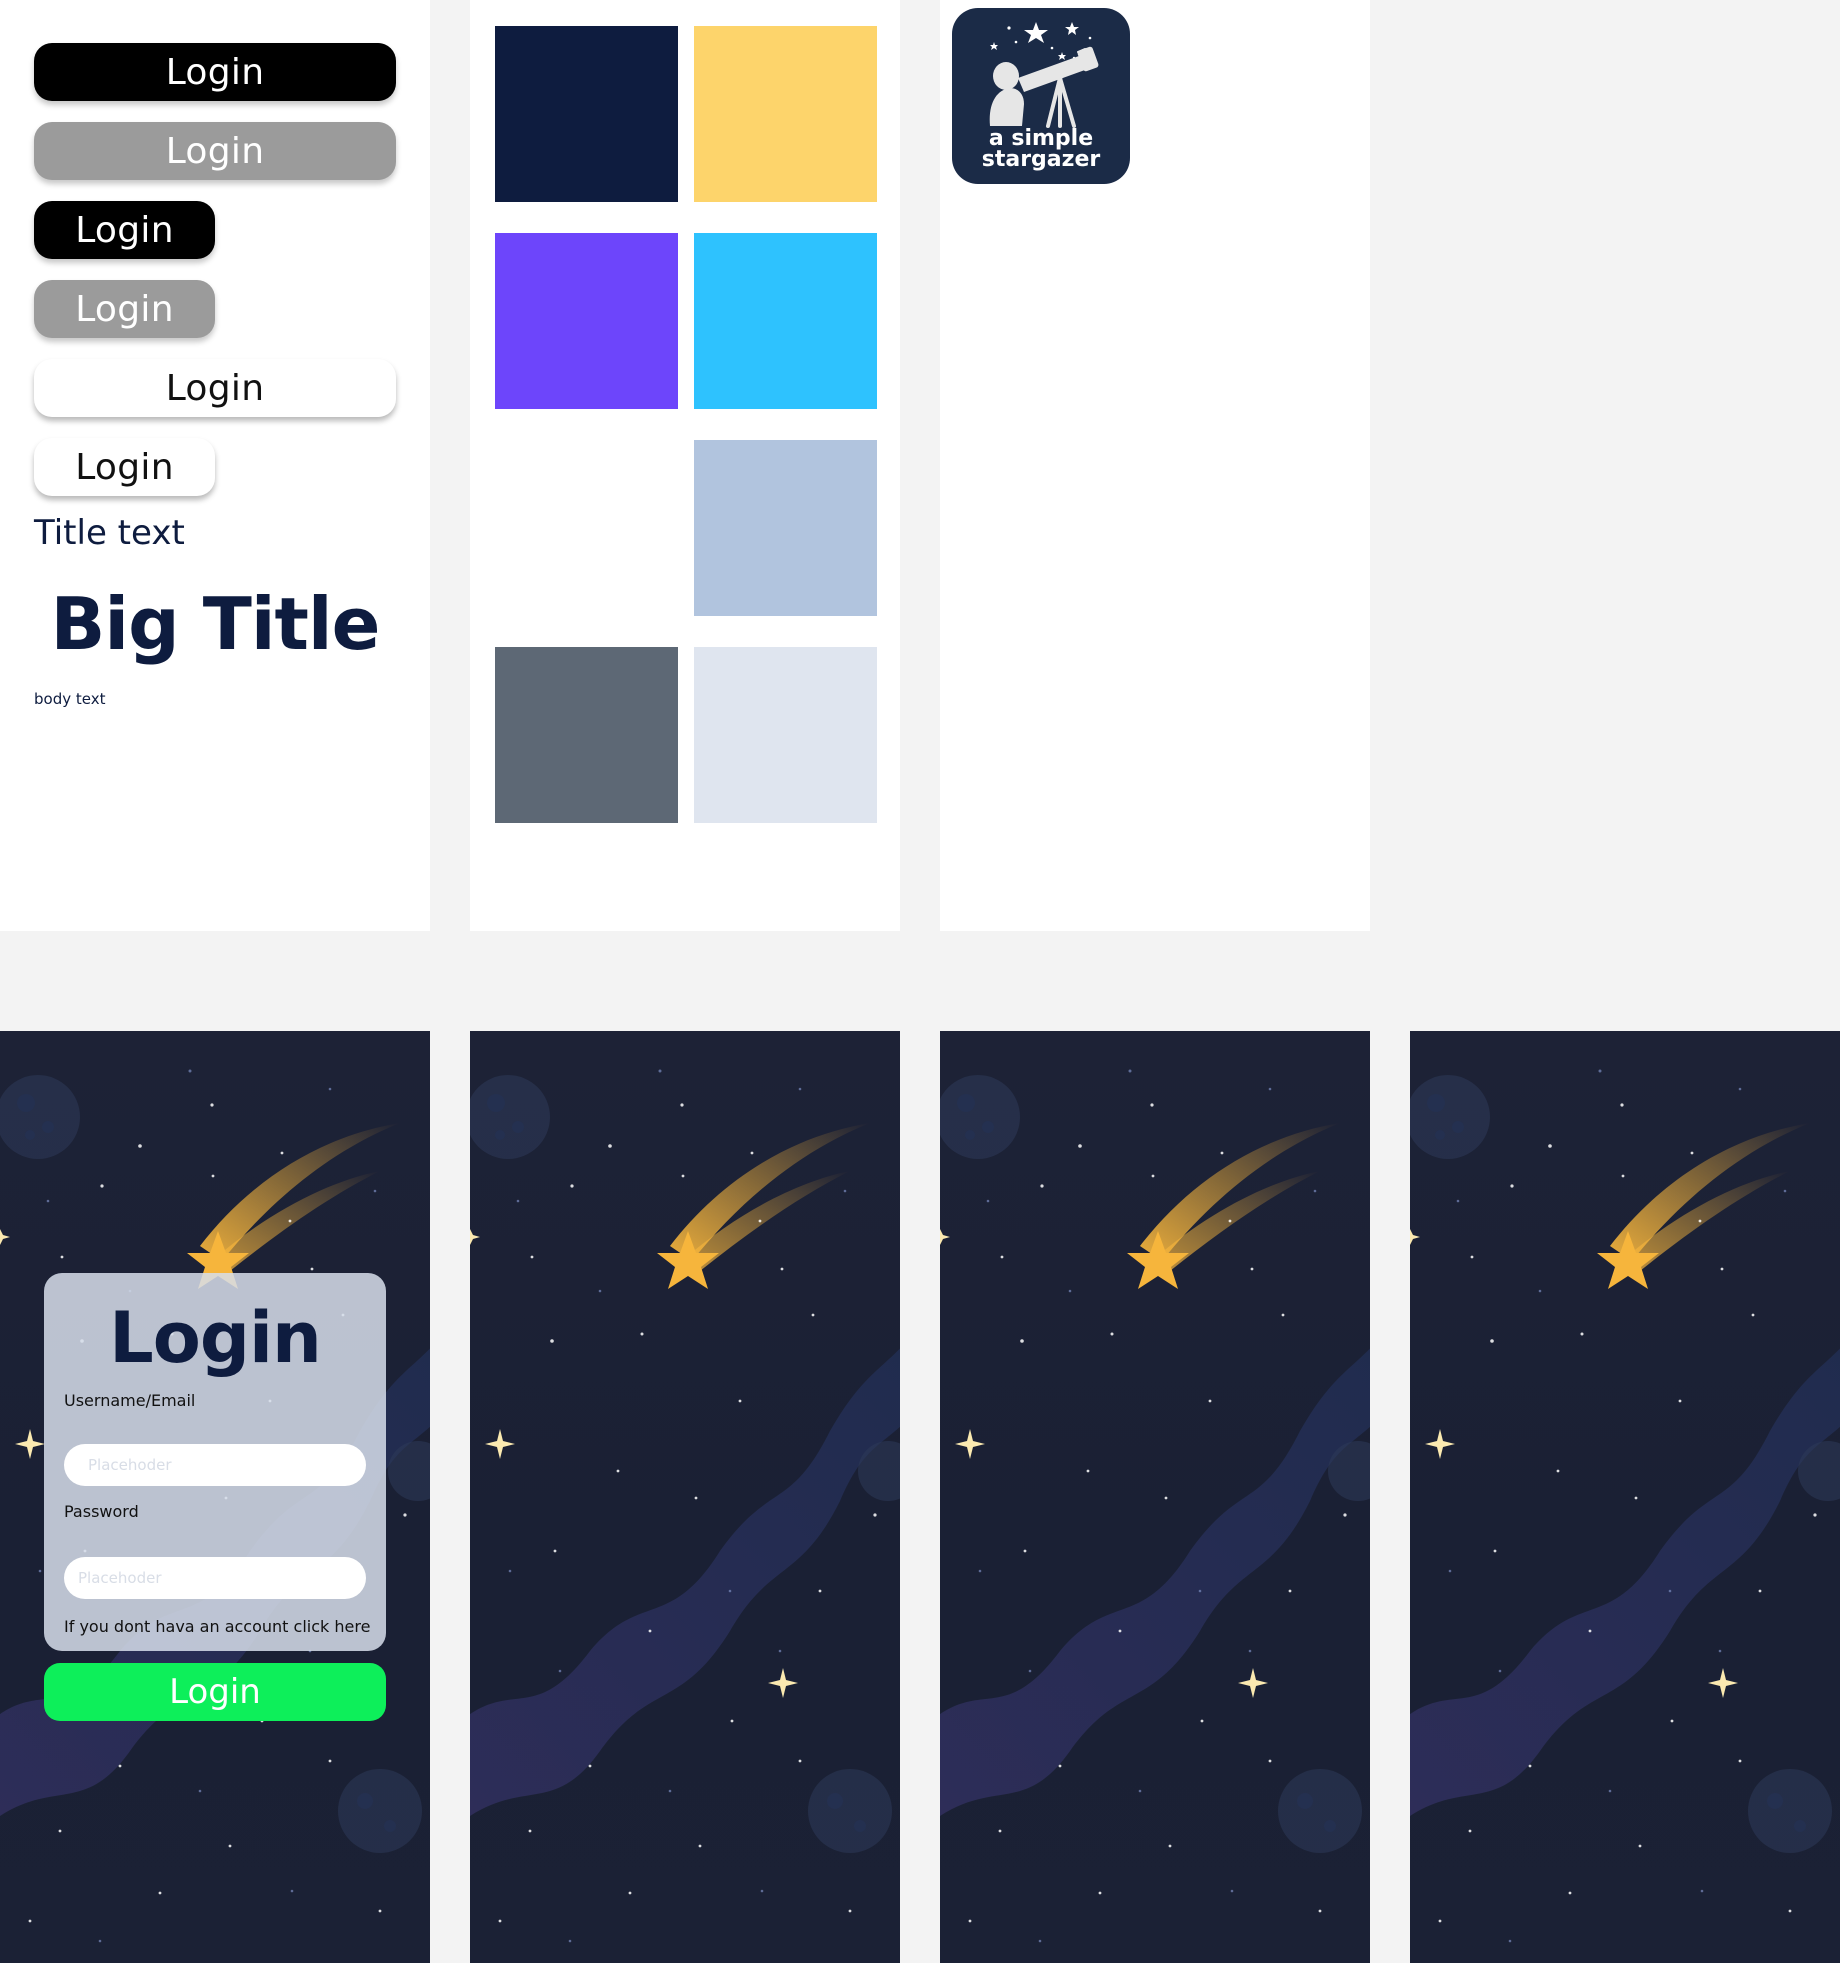 The image size is (1840, 1963). What do you see at coordinates (586, 528) in the screenshot?
I see `swatch-white` at bounding box center [586, 528].